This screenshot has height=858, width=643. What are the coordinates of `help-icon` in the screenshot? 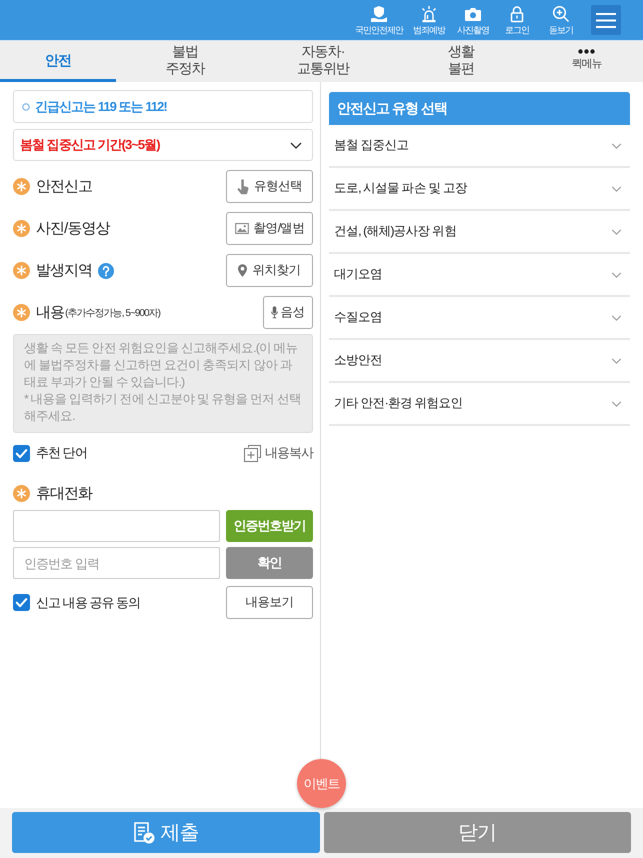 It's located at (106, 270).